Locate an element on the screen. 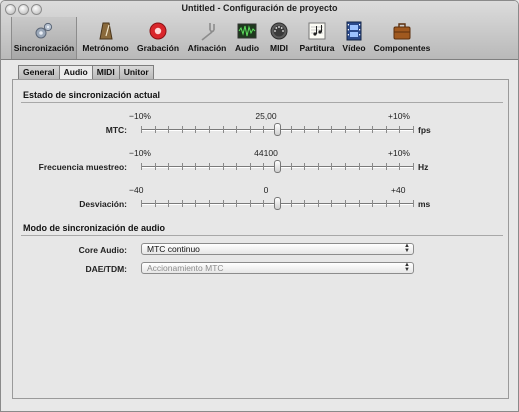  mtc-label: MTC: is located at coordinates (116, 130).